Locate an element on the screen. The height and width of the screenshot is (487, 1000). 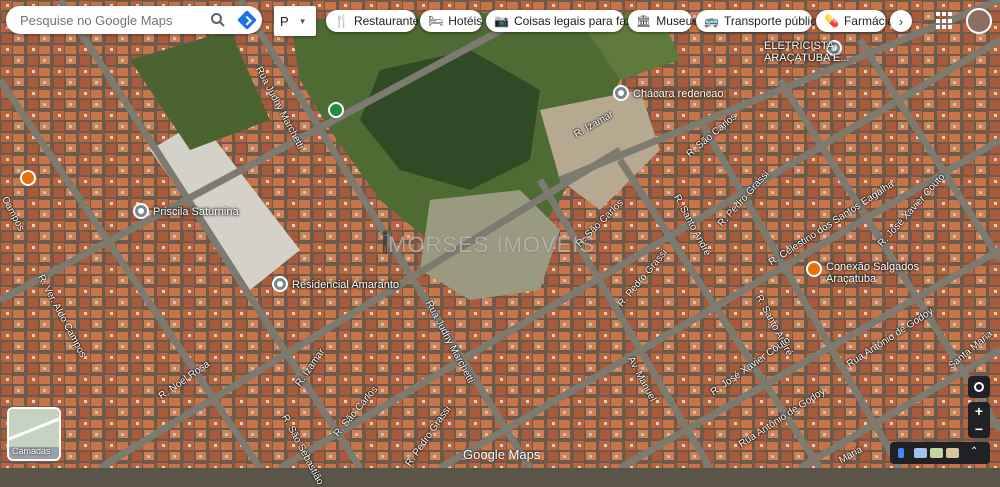
chip-transporte-publico: 🚌 Transporte público is located at coordinates (759, 21).